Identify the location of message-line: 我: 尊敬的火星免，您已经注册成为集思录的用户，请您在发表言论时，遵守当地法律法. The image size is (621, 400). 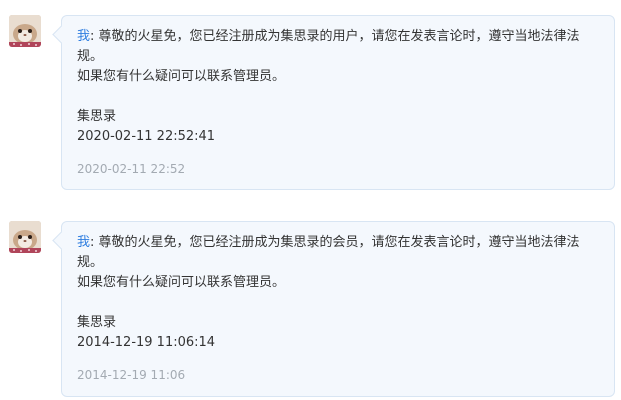
(337, 37).